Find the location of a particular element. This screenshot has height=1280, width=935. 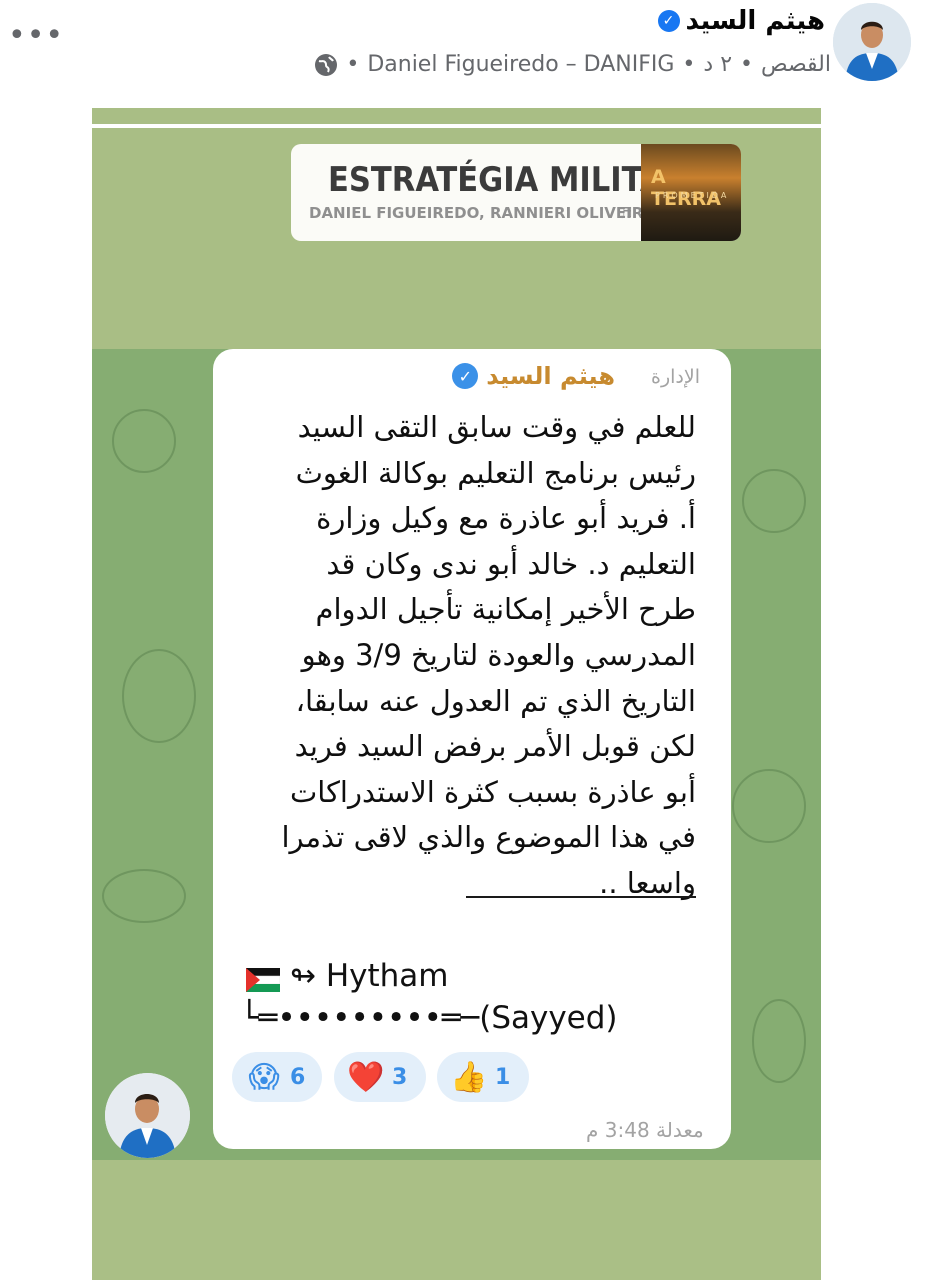

globe-icon is located at coordinates (326, 64).